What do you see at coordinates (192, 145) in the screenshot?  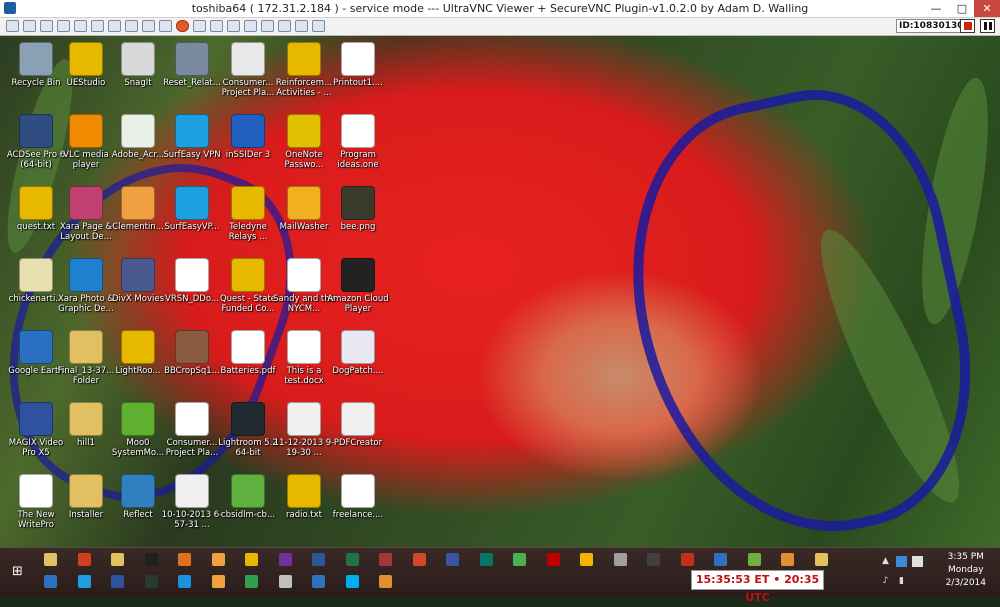 I see `desktop-icon: SurfEasy VPN` at bounding box center [192, 145].